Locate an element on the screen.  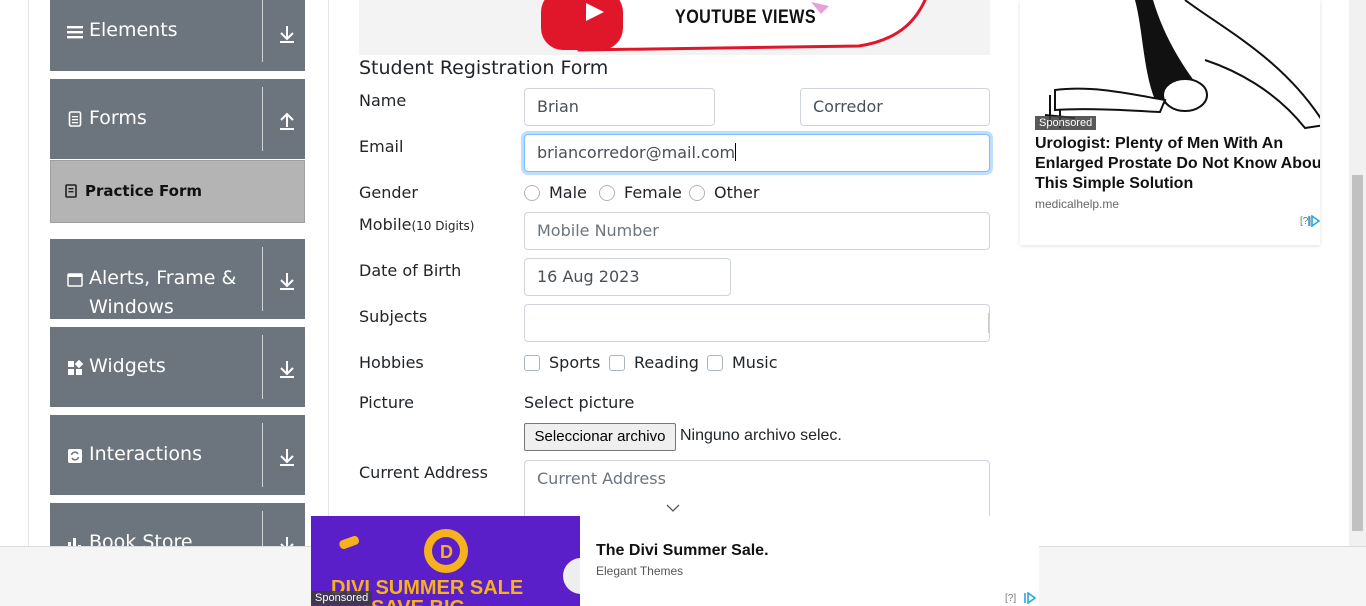
group-header: Interactions is located at coordinates (177, 455).